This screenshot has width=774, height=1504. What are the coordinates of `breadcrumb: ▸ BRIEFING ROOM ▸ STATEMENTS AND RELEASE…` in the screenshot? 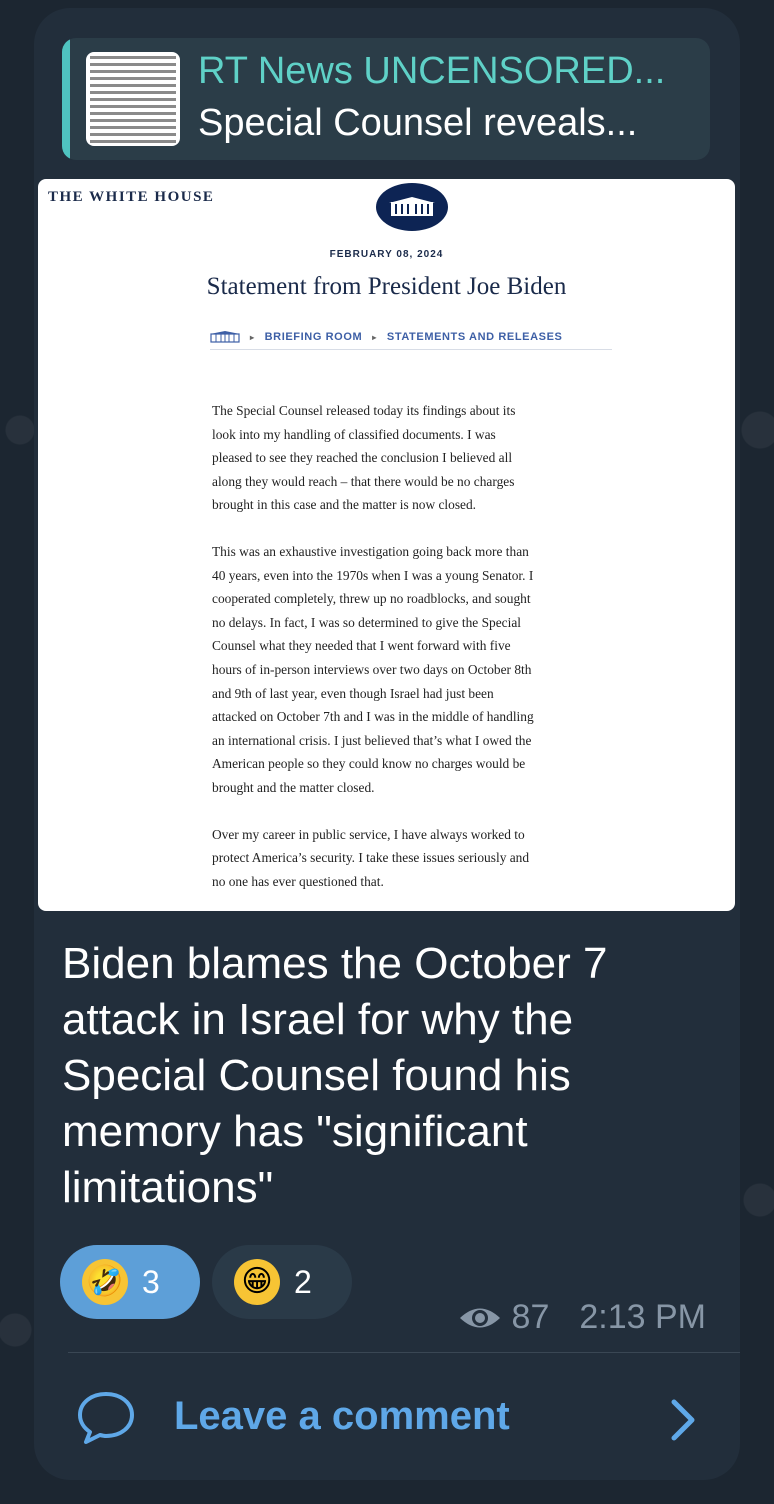 It's located at (411, 337).